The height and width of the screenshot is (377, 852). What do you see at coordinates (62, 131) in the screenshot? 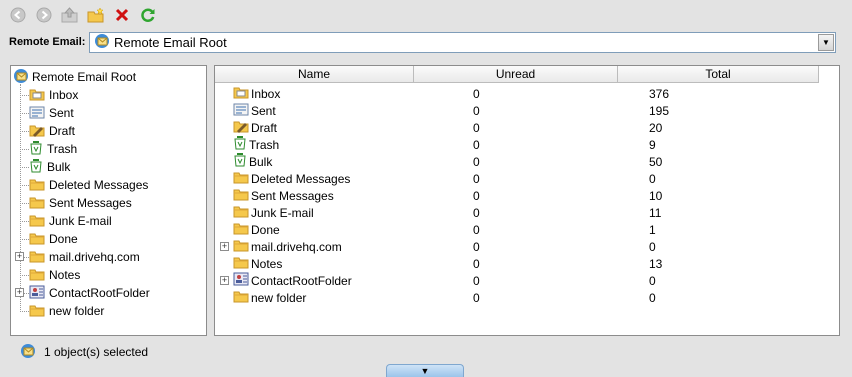
I see `tree-item-label: Draft` at bounding box center [62, 131].